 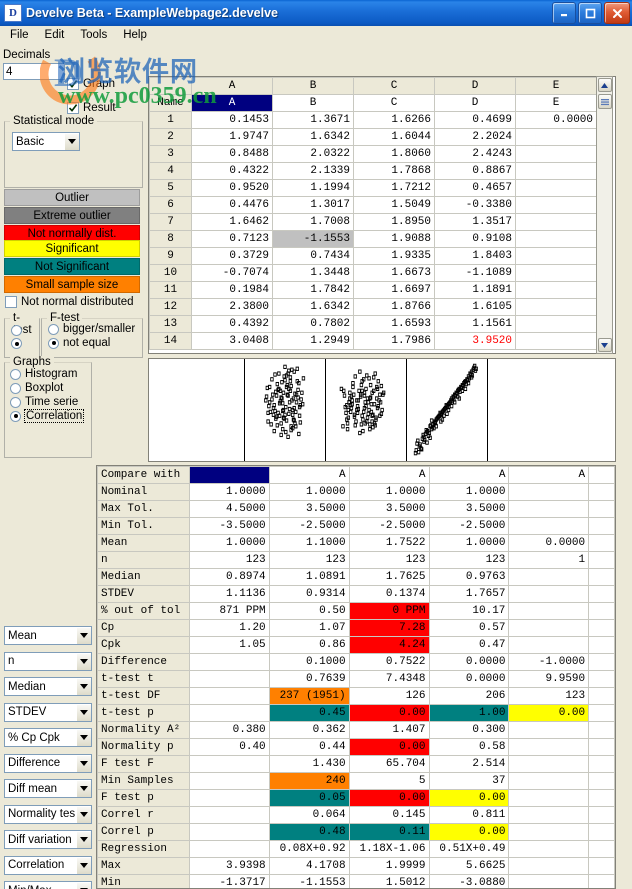 What do you see at coordinates (469, 645) in the screenshot?
I see `result-grid-cell: 0.47` at bounding box center [469, 645].